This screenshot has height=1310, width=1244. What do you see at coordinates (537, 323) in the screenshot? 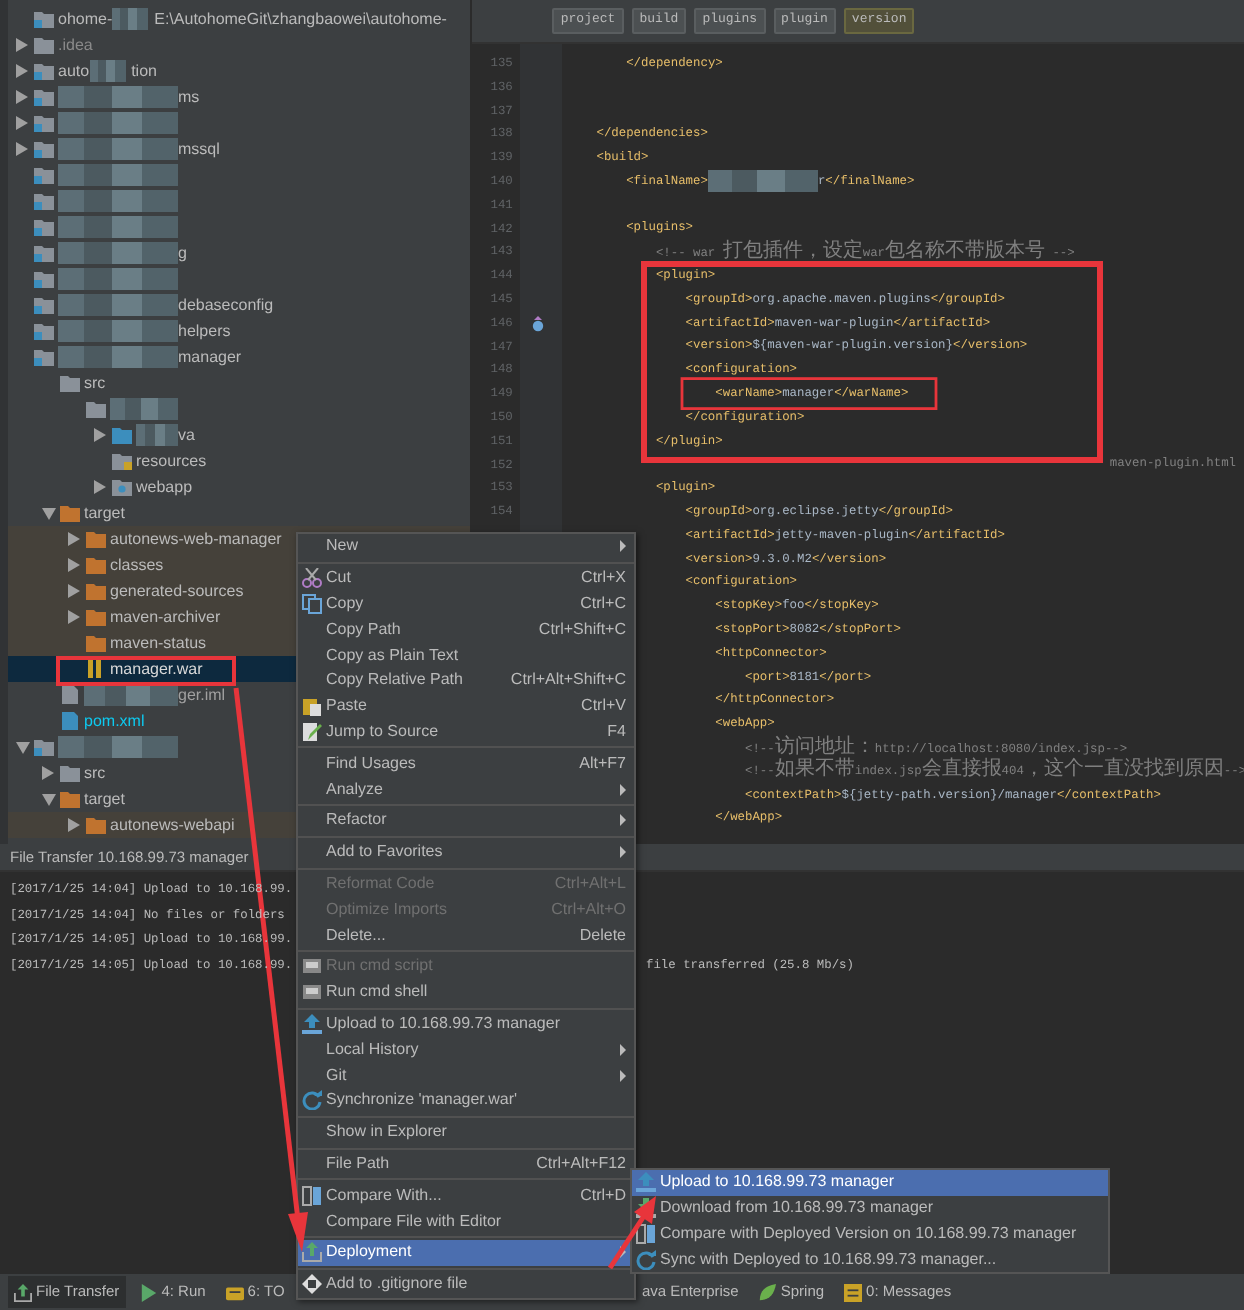
I see `implementation-icon` at bounding box center [537, 323].